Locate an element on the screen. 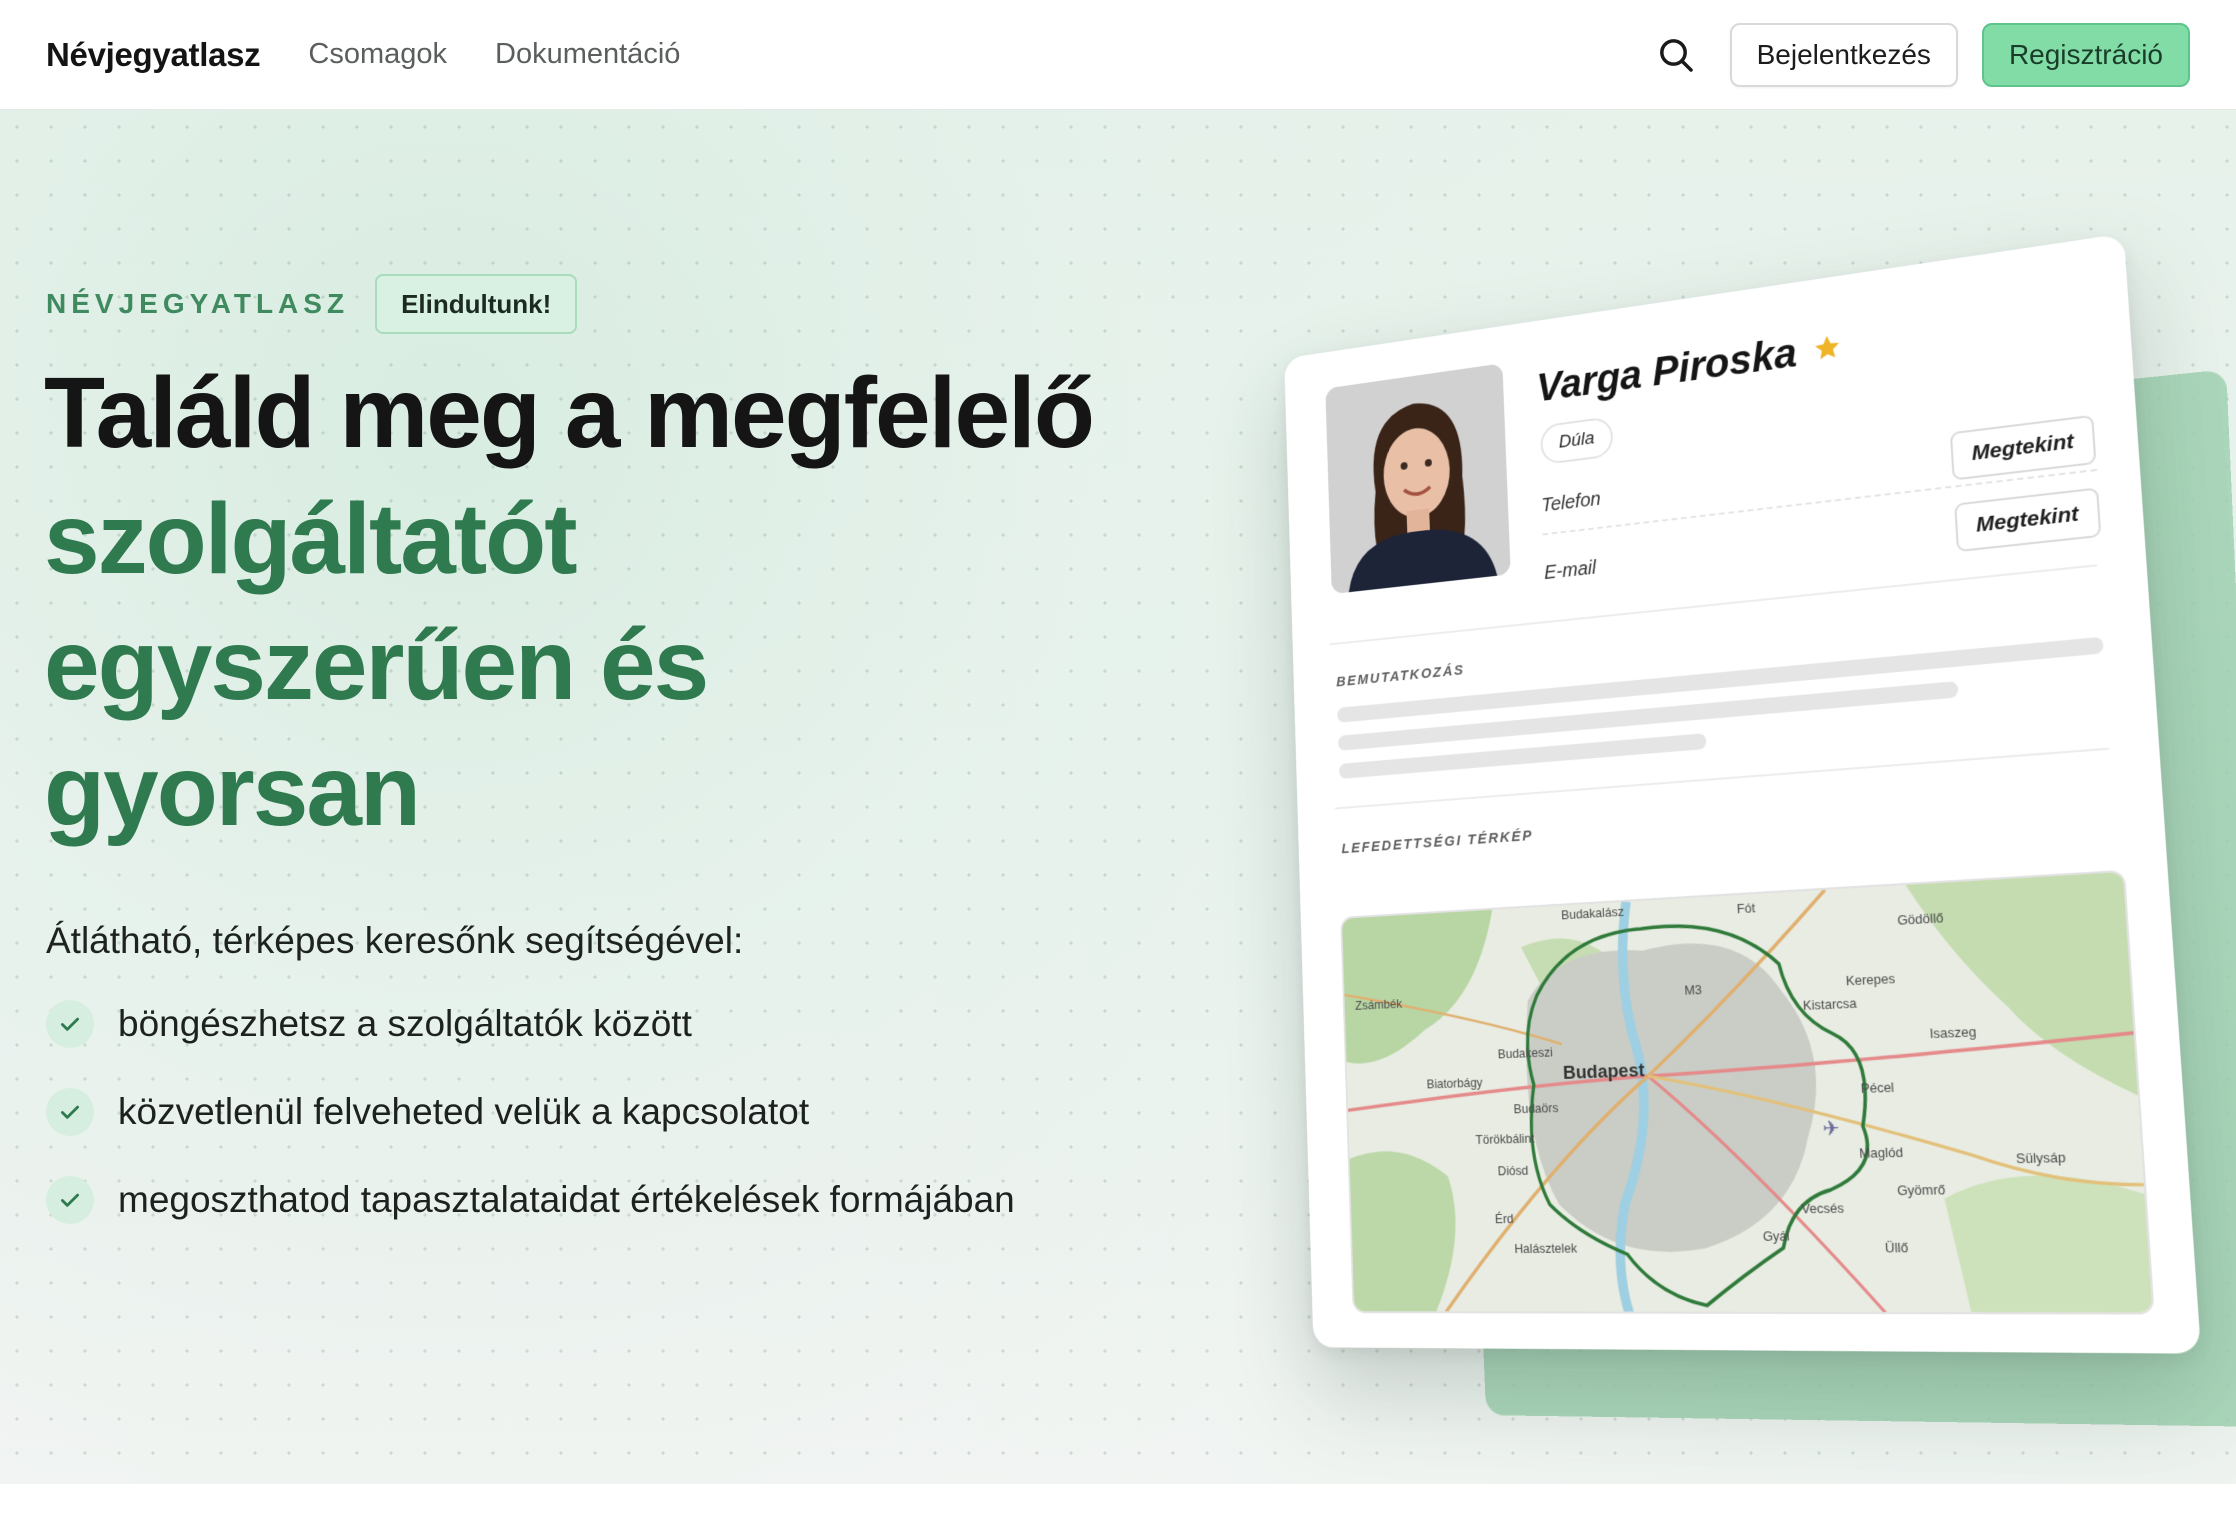 This screenshot has width=2236, height=1522. register-button: Regisztráció is located at coordinates (2085, 54).